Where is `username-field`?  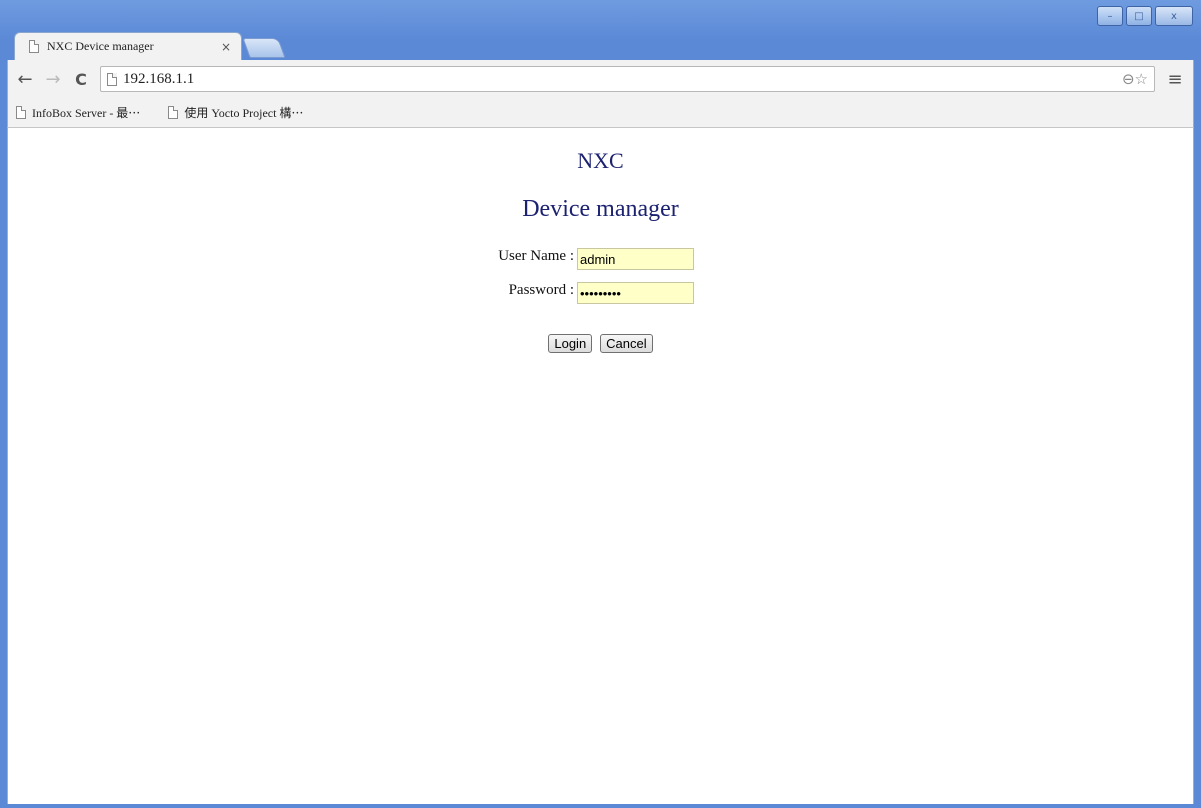
username-field is located at coordinates (635, 259).